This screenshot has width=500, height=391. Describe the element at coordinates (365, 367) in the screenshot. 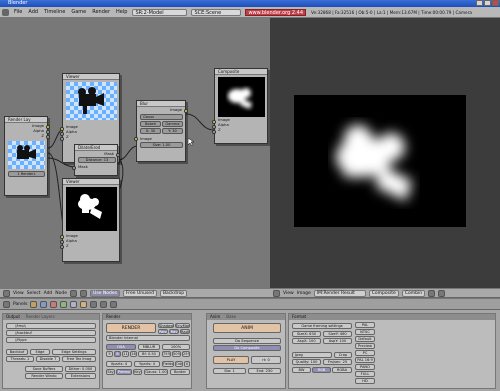

I see `preset-pano: PANO` at that location.